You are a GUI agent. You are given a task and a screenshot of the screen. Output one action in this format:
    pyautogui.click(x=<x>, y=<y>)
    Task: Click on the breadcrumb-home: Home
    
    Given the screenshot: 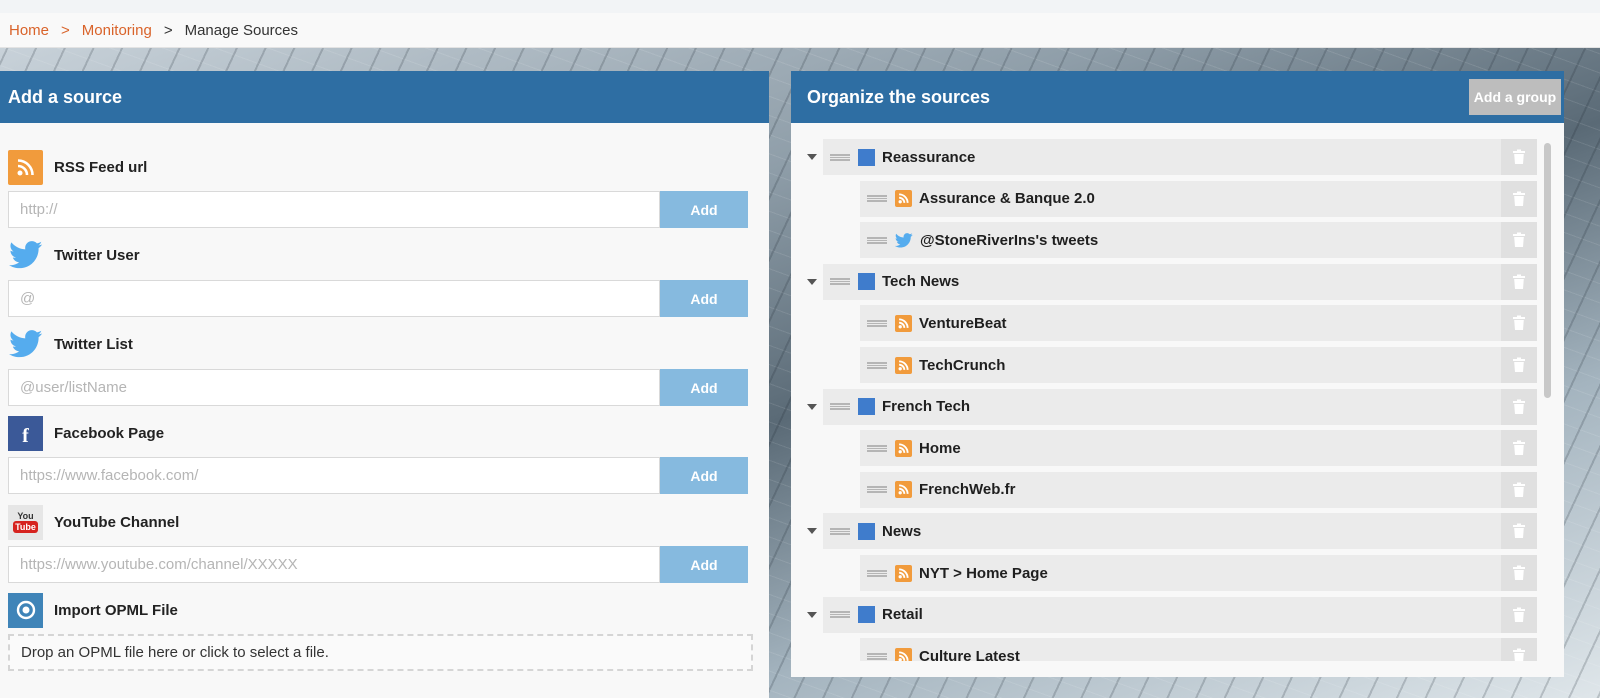 What is the action you would take?
    pyautogui.click(x=29, y=30)
    